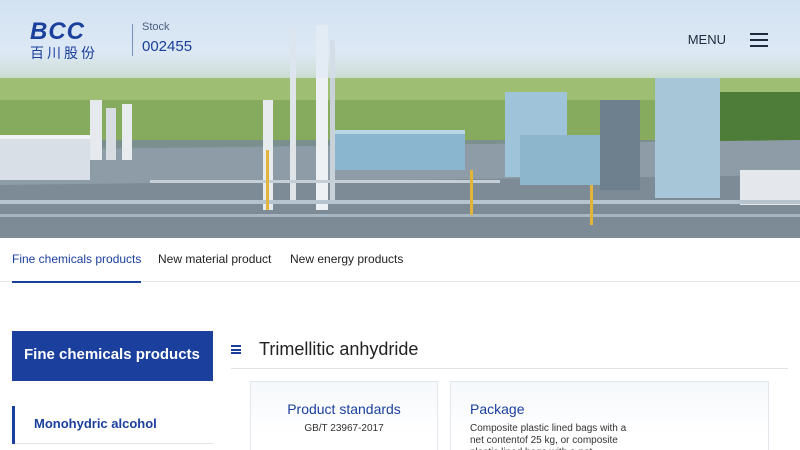 This screenshot has height=450, width=800. What do you see at coordinates (57, 31) in the screenshot?
I see `logo-wordmark: BCC` at bounding box center [57, 31].